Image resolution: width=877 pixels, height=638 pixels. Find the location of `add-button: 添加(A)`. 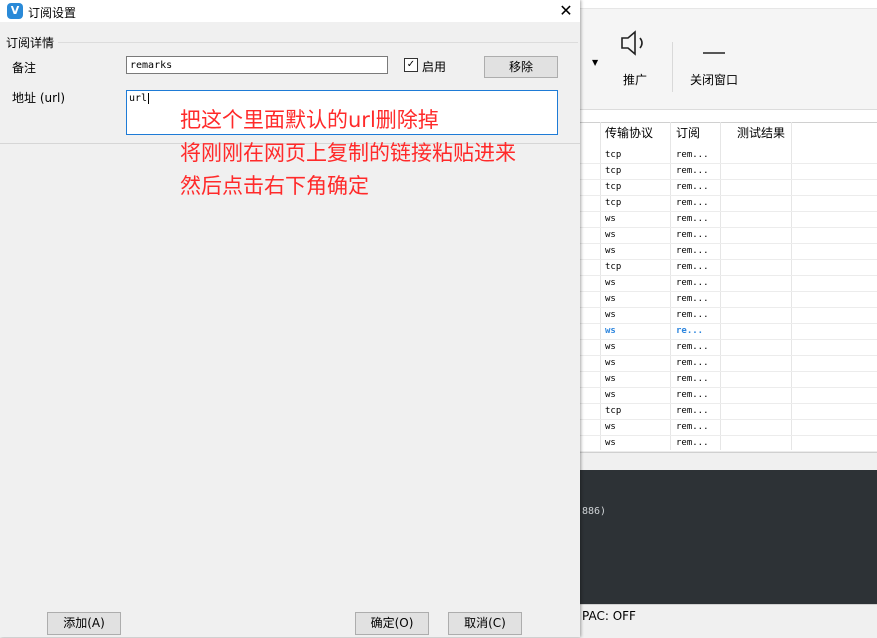

add-button: 添加(A) is located at coordinates (84, 623).